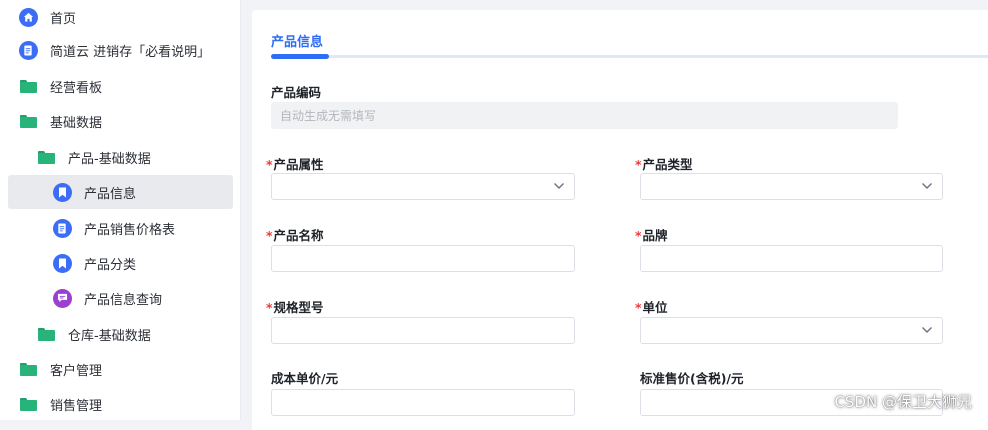 The width and height of the screenshot is (988, 430). Describe the element at coordinates (791, 330) in the screenshot. I see `unit-select` at that location.